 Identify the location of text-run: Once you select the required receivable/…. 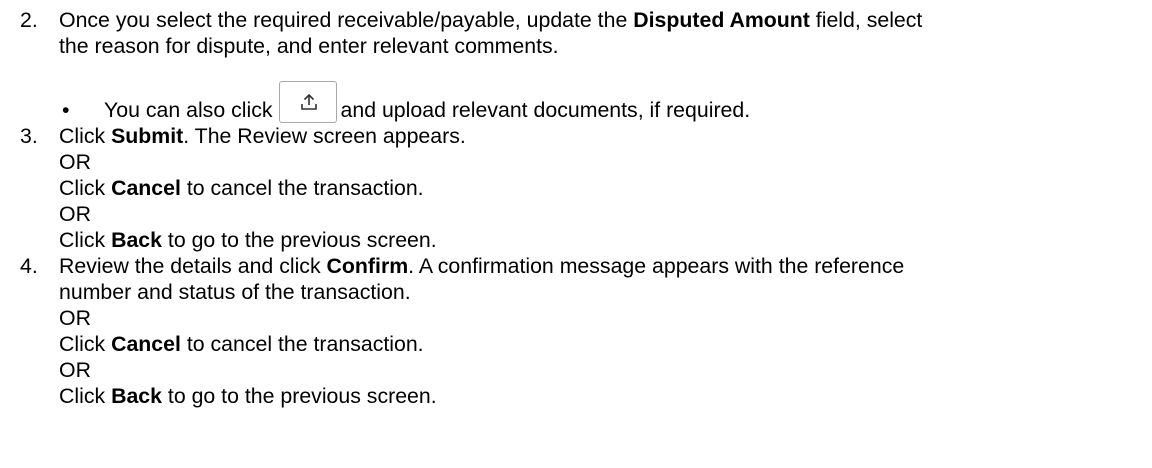
(346, 20).